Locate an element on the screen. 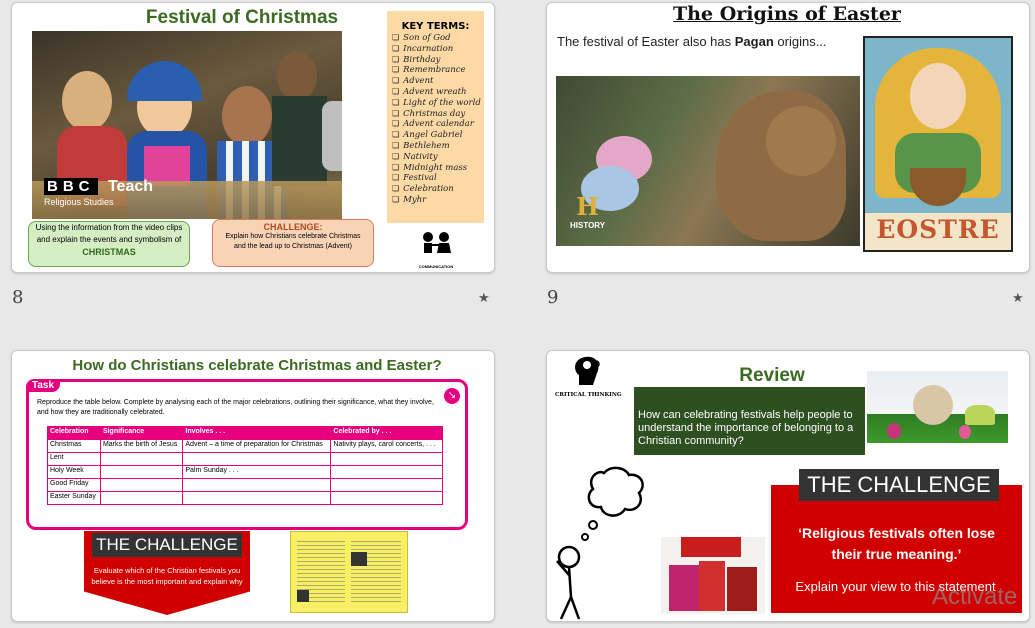 Image resolution: width=1035 pixels, height=628 pixels. key-term-item: Midnight mass is located at coordinates (438, 168).